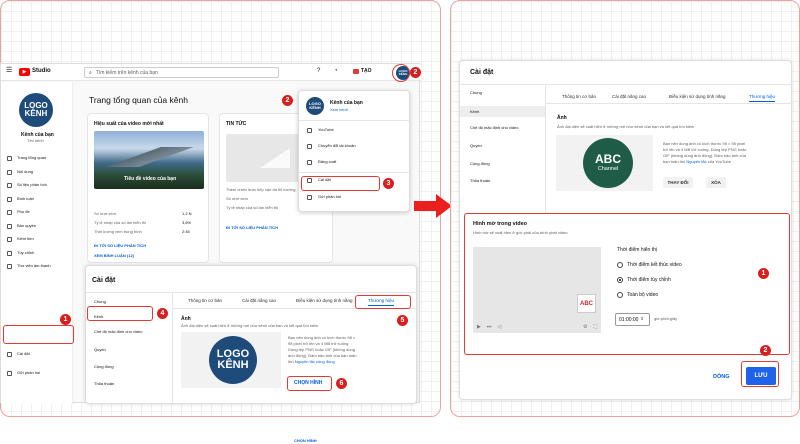 The image size is (800, 444). Describe the element at coordinates (252, 228) in the screenshot. I see `news-analytics-link: ĐI TỚI SỐ LIỆU PHÂN TÍCH` at that location.